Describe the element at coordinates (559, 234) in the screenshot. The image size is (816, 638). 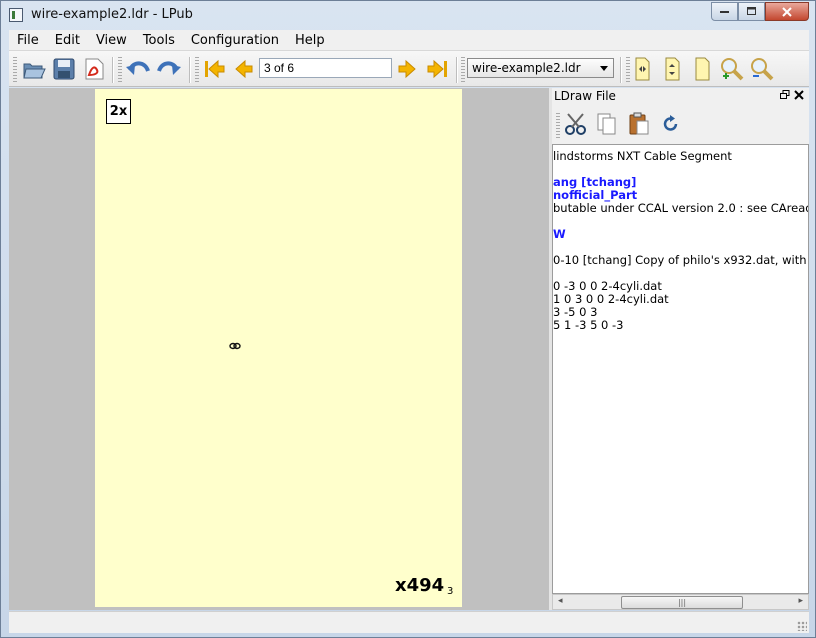
I see `editor-line: W` at that location.